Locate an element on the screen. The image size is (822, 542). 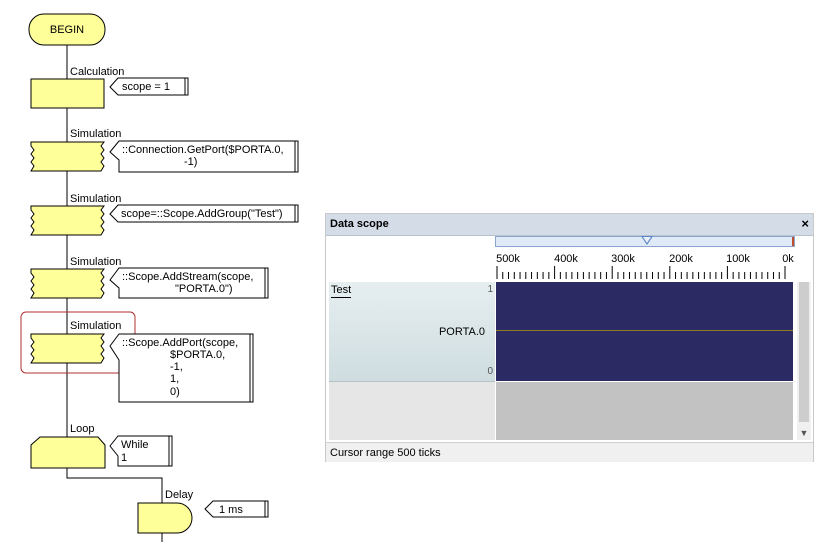
comment-line: $PORTA.0, is located at coordinates (197, 355).